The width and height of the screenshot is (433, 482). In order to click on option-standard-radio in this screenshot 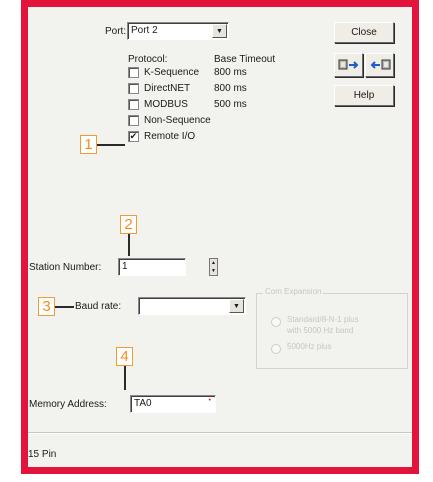, I will do `click(276, 322)`.